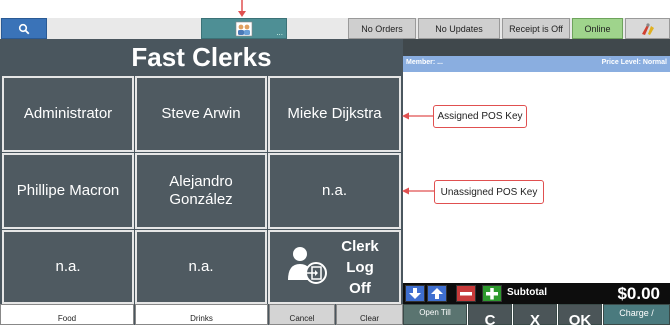  I want to click on clerk-key-alejandro-gonzalez: Alejandro González, so click(201, 191).